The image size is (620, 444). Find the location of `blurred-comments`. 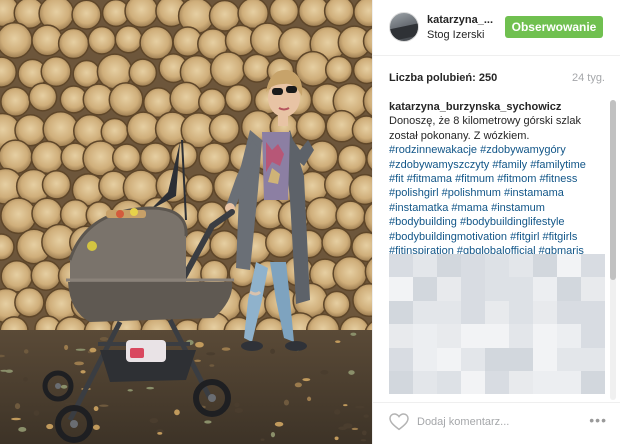

blurred-comments is located at coordinates (497, 324).